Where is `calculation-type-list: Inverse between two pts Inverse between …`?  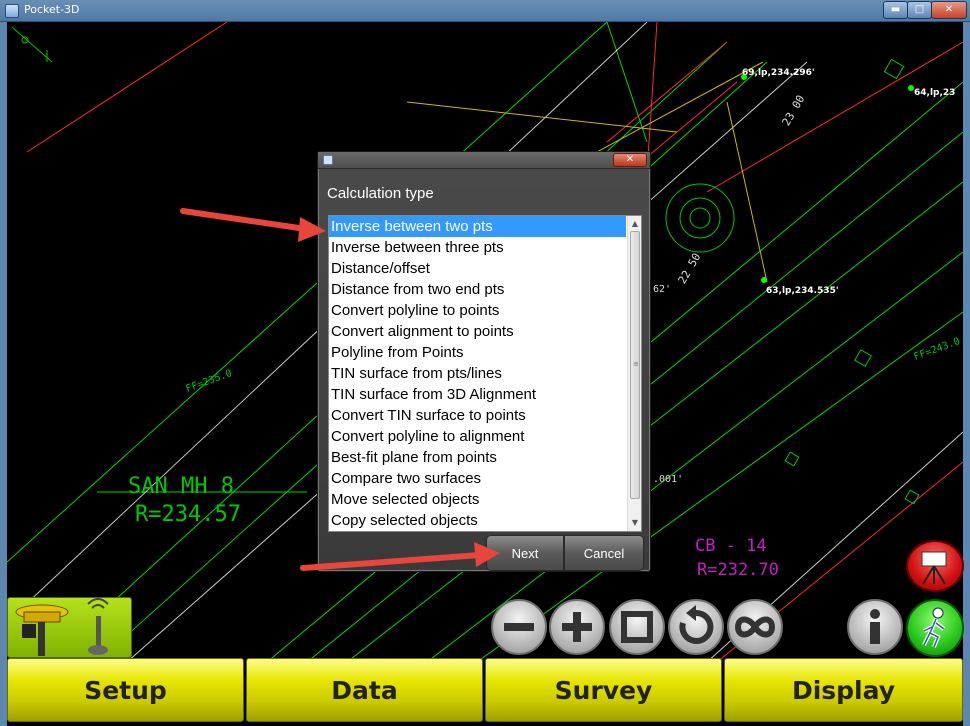 calculation-type-list: Inverse between two pts Inverse between … is located at coordinates (485, 373).